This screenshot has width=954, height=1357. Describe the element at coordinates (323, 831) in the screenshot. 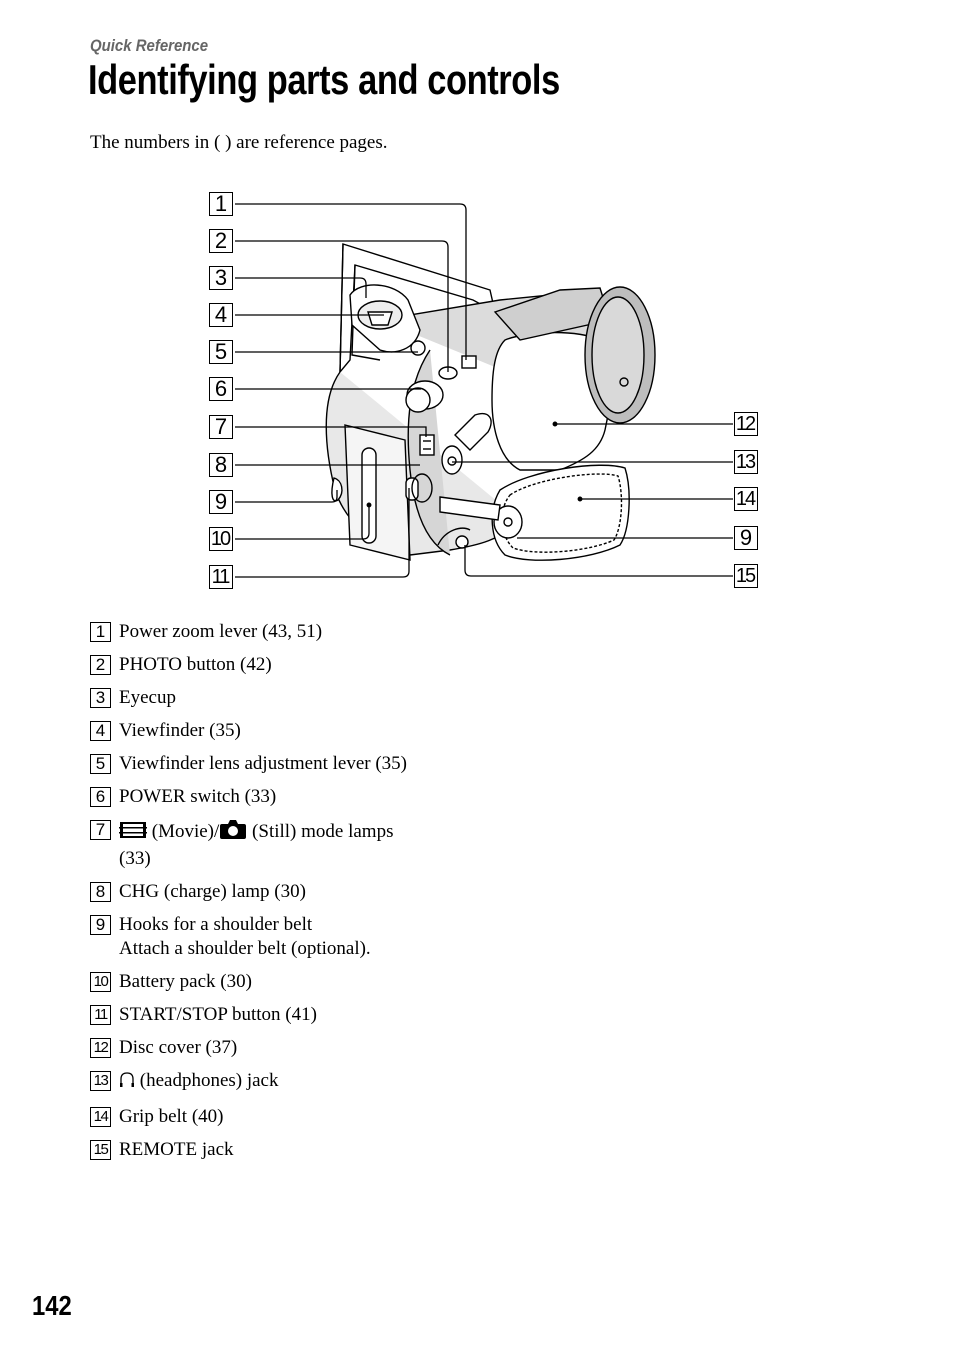

I see `still-label: (Still) mode lamps` at that location.